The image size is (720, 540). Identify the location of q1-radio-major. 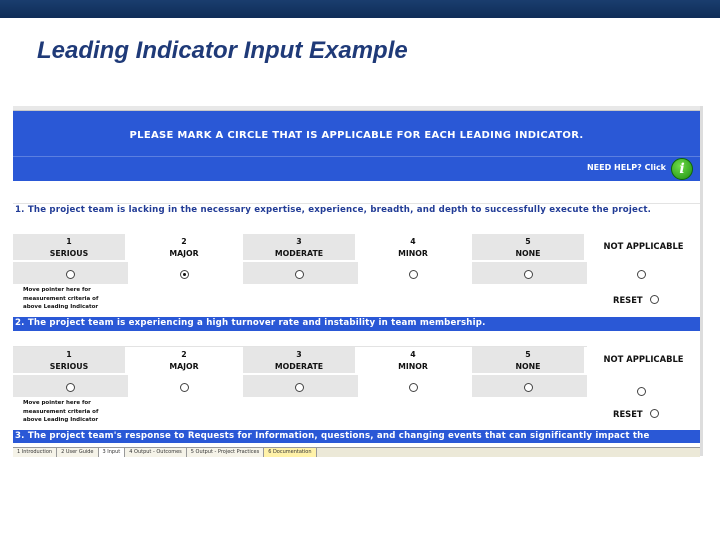
(184, 274).